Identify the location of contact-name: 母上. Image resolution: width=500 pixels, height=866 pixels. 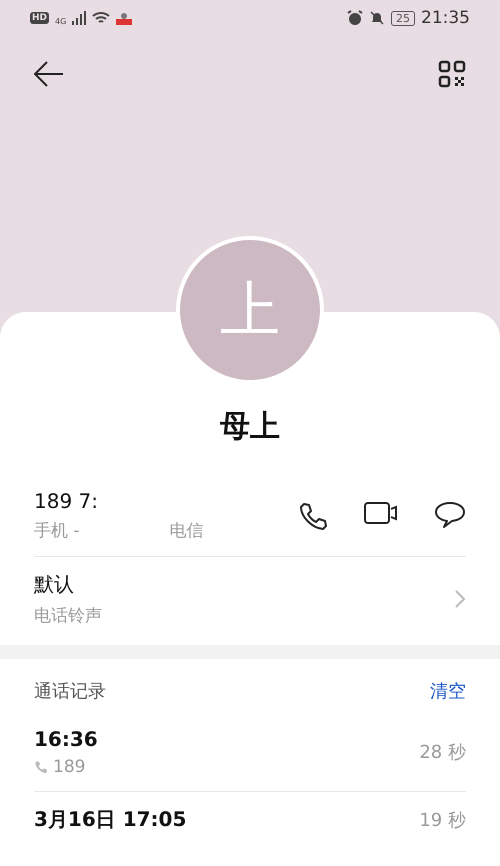
(250, 427).